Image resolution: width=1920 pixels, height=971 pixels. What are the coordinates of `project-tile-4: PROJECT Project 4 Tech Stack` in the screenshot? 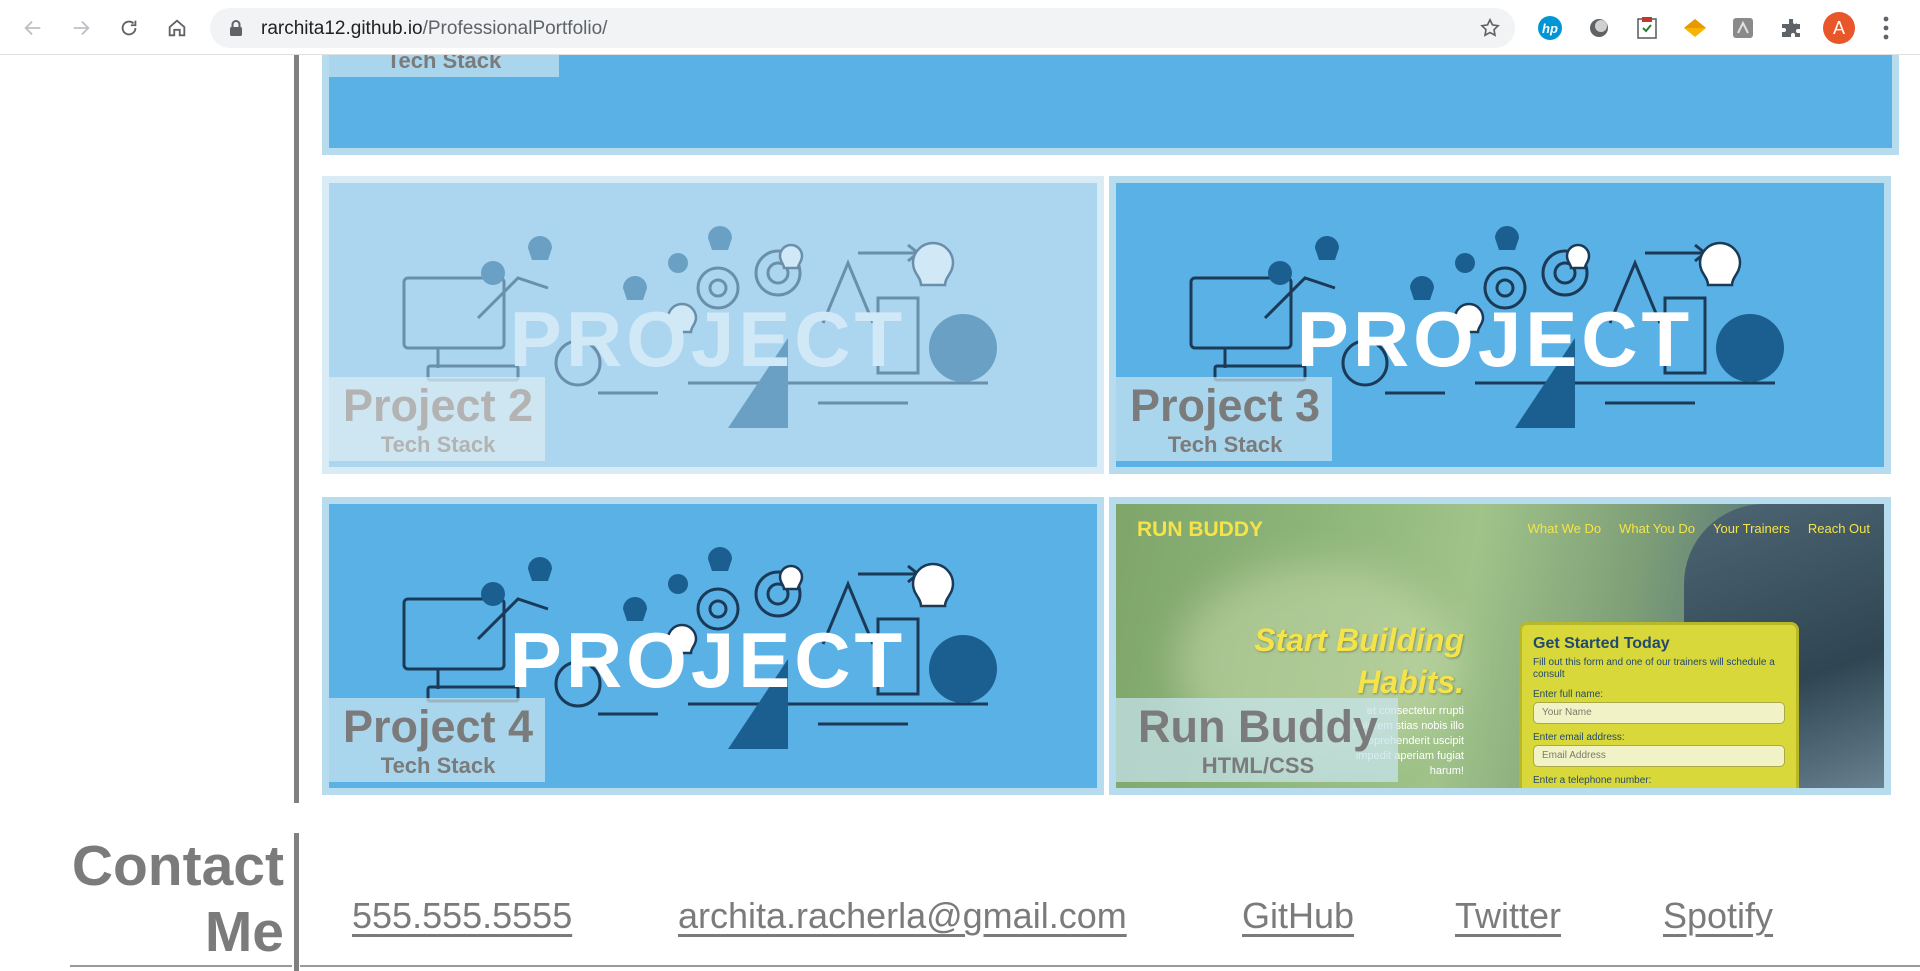 It's located at (713, 646).